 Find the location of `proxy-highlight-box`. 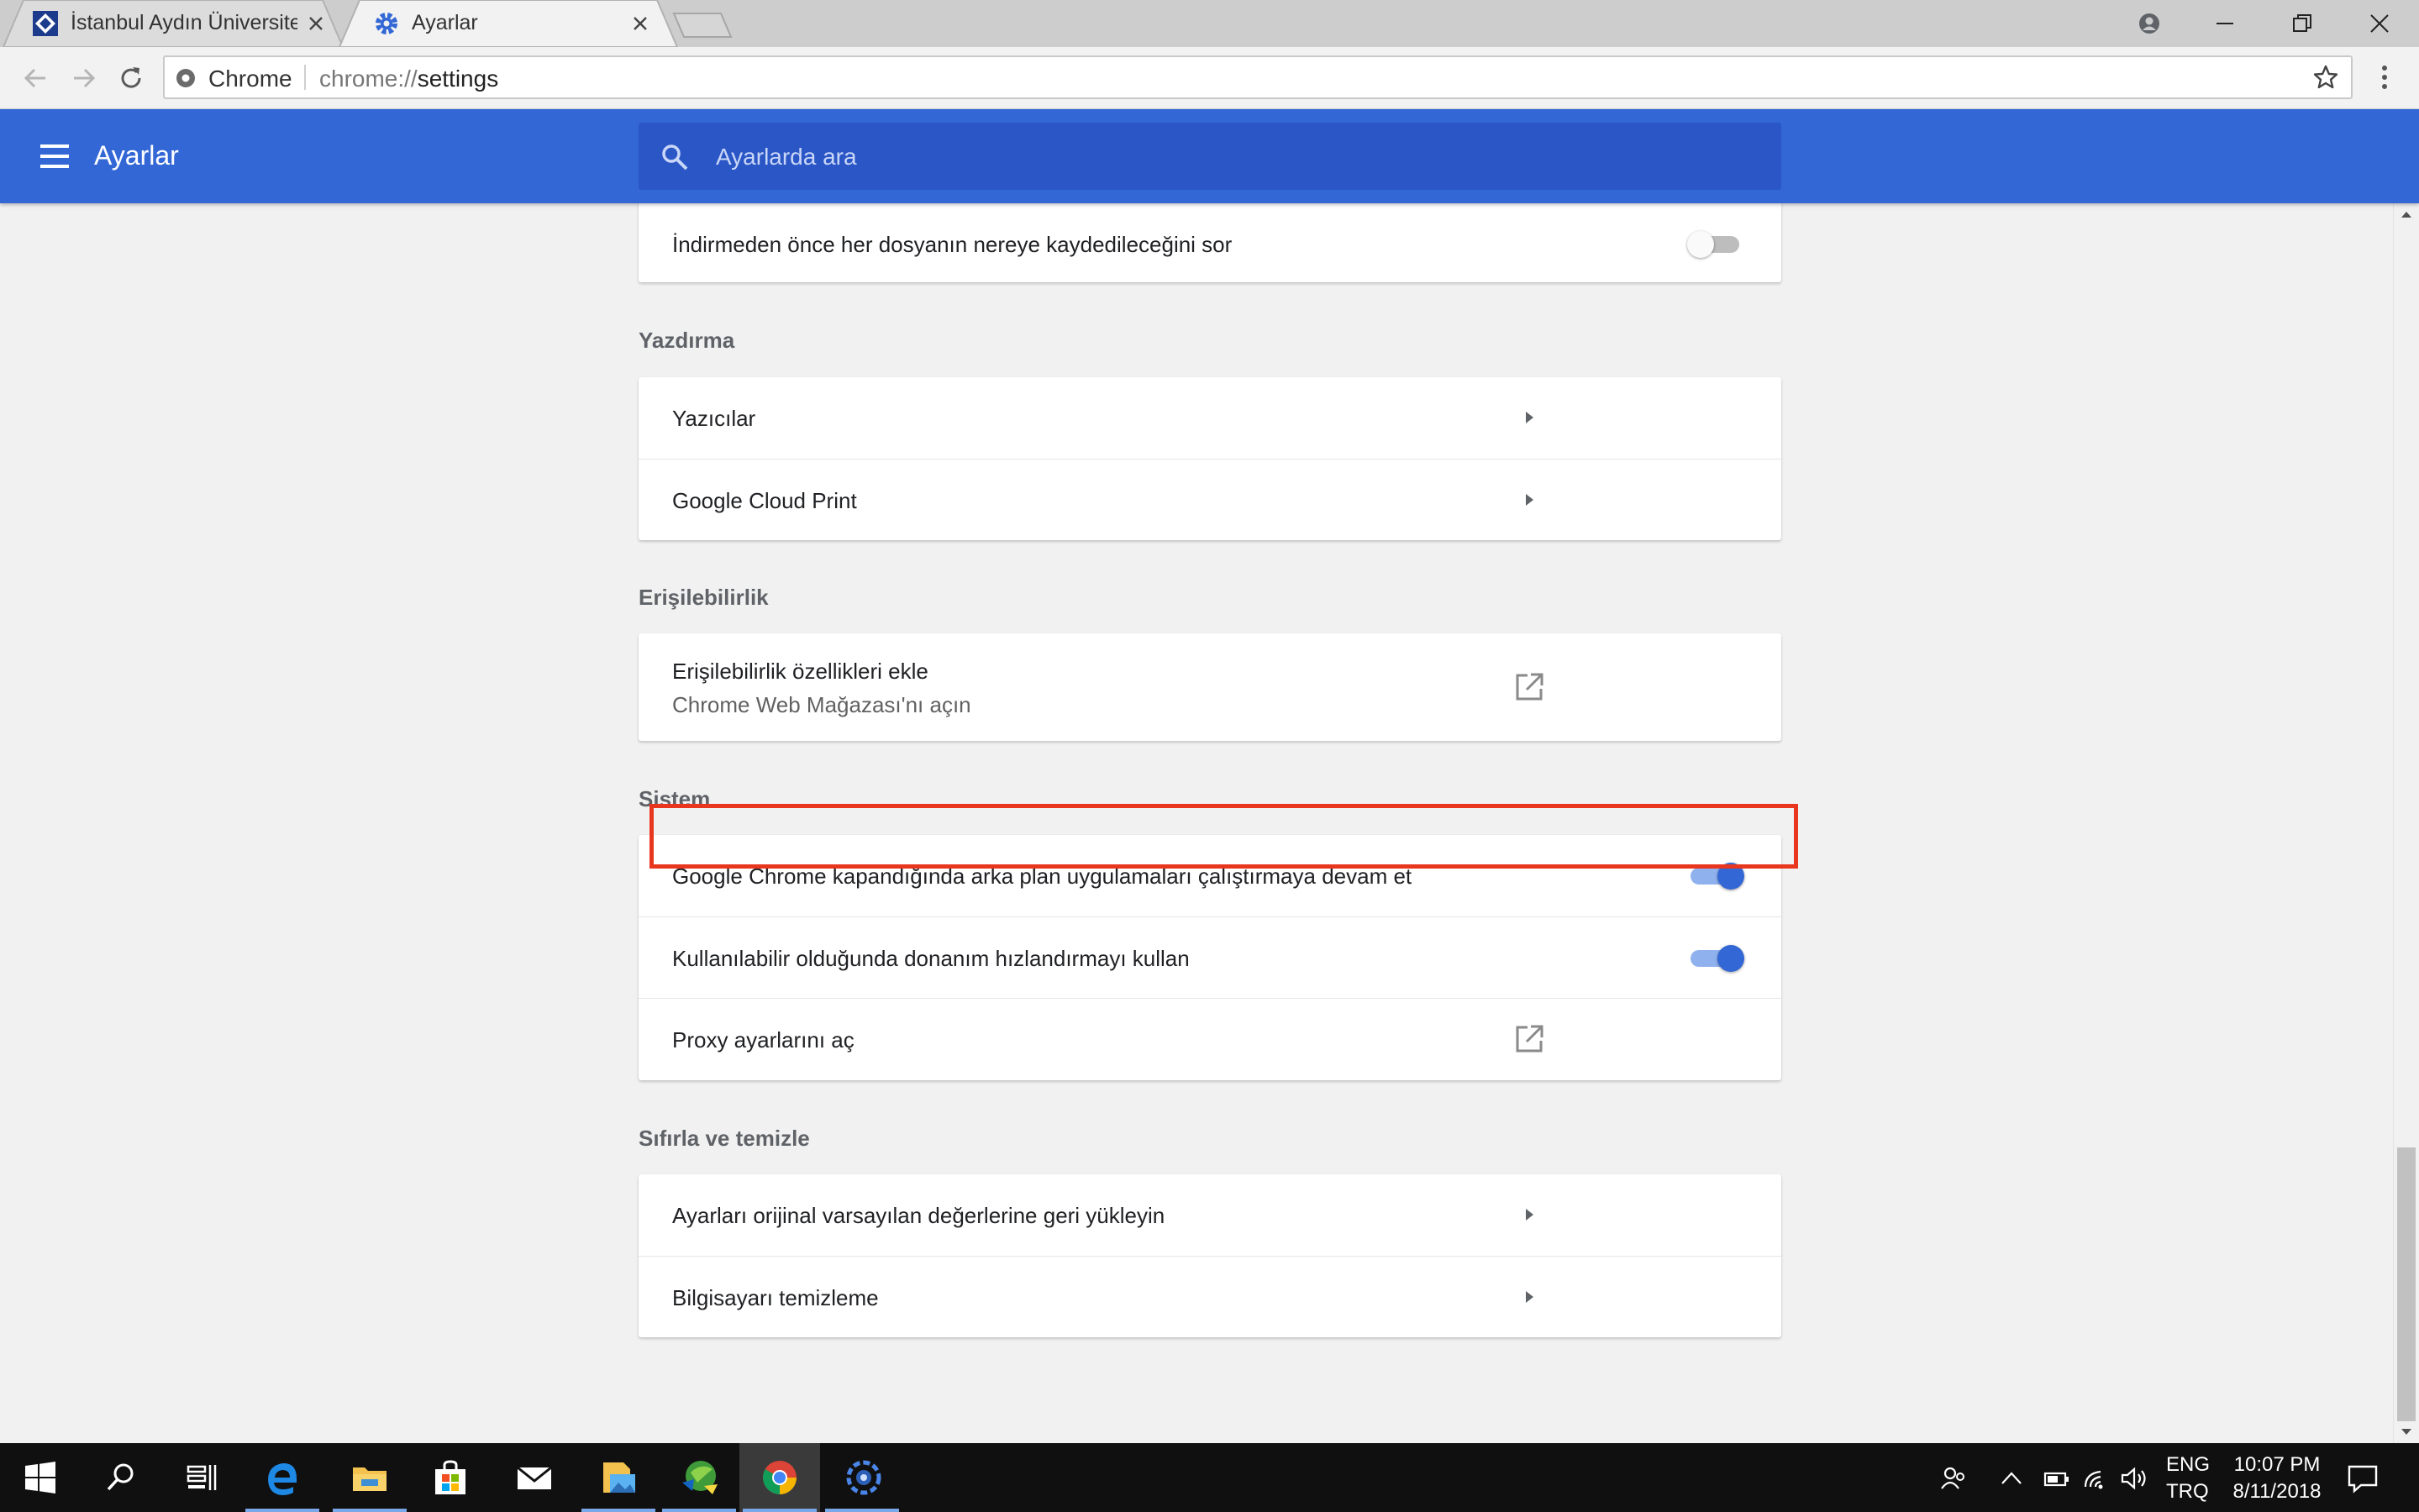

proxy-highlight-box is located at coordinates (1223, 836).